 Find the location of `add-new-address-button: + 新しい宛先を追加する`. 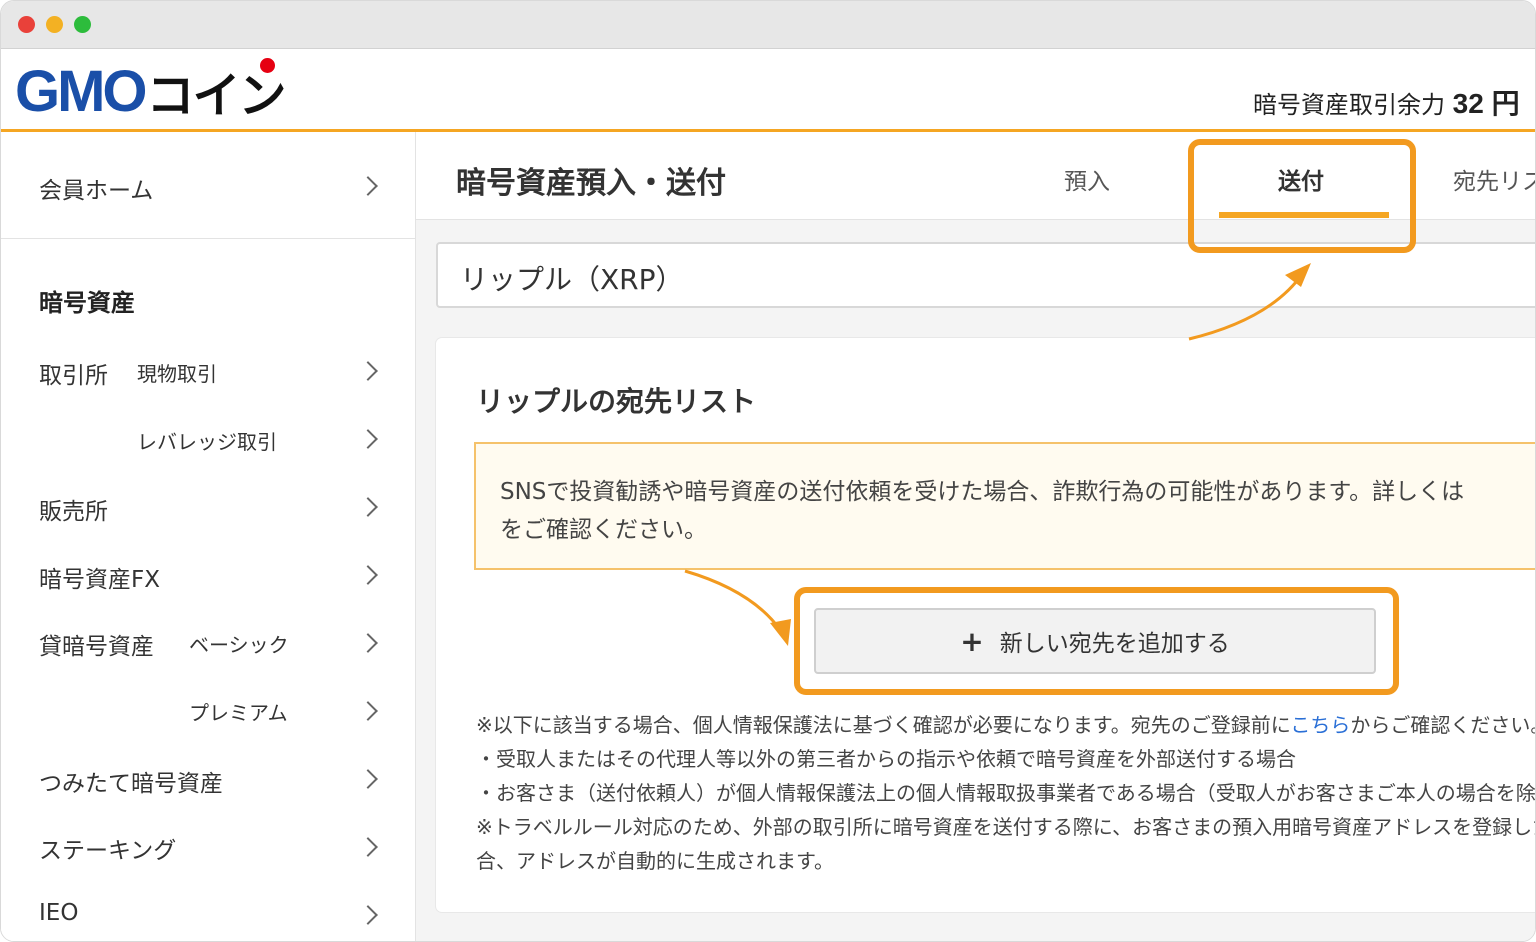

add-new-address-button: + 新しい宛先を追加する is located at coordinates (1095, 641).